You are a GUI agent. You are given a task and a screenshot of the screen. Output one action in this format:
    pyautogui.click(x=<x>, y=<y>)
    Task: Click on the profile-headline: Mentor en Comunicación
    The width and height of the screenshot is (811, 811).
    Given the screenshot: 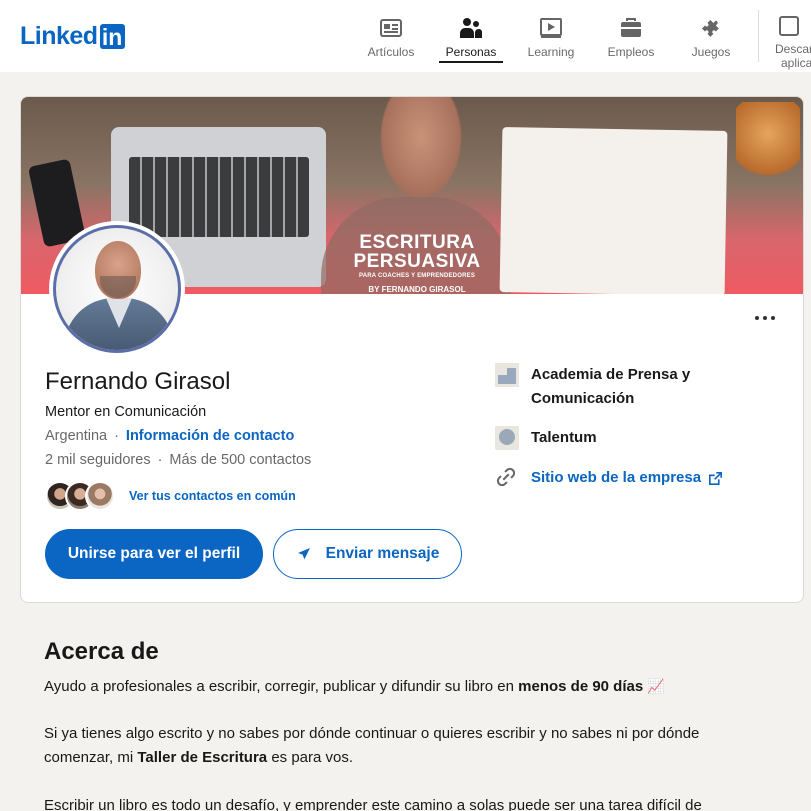 What is the action you would take?
    pyautogui.click(x=126, y=412)
    